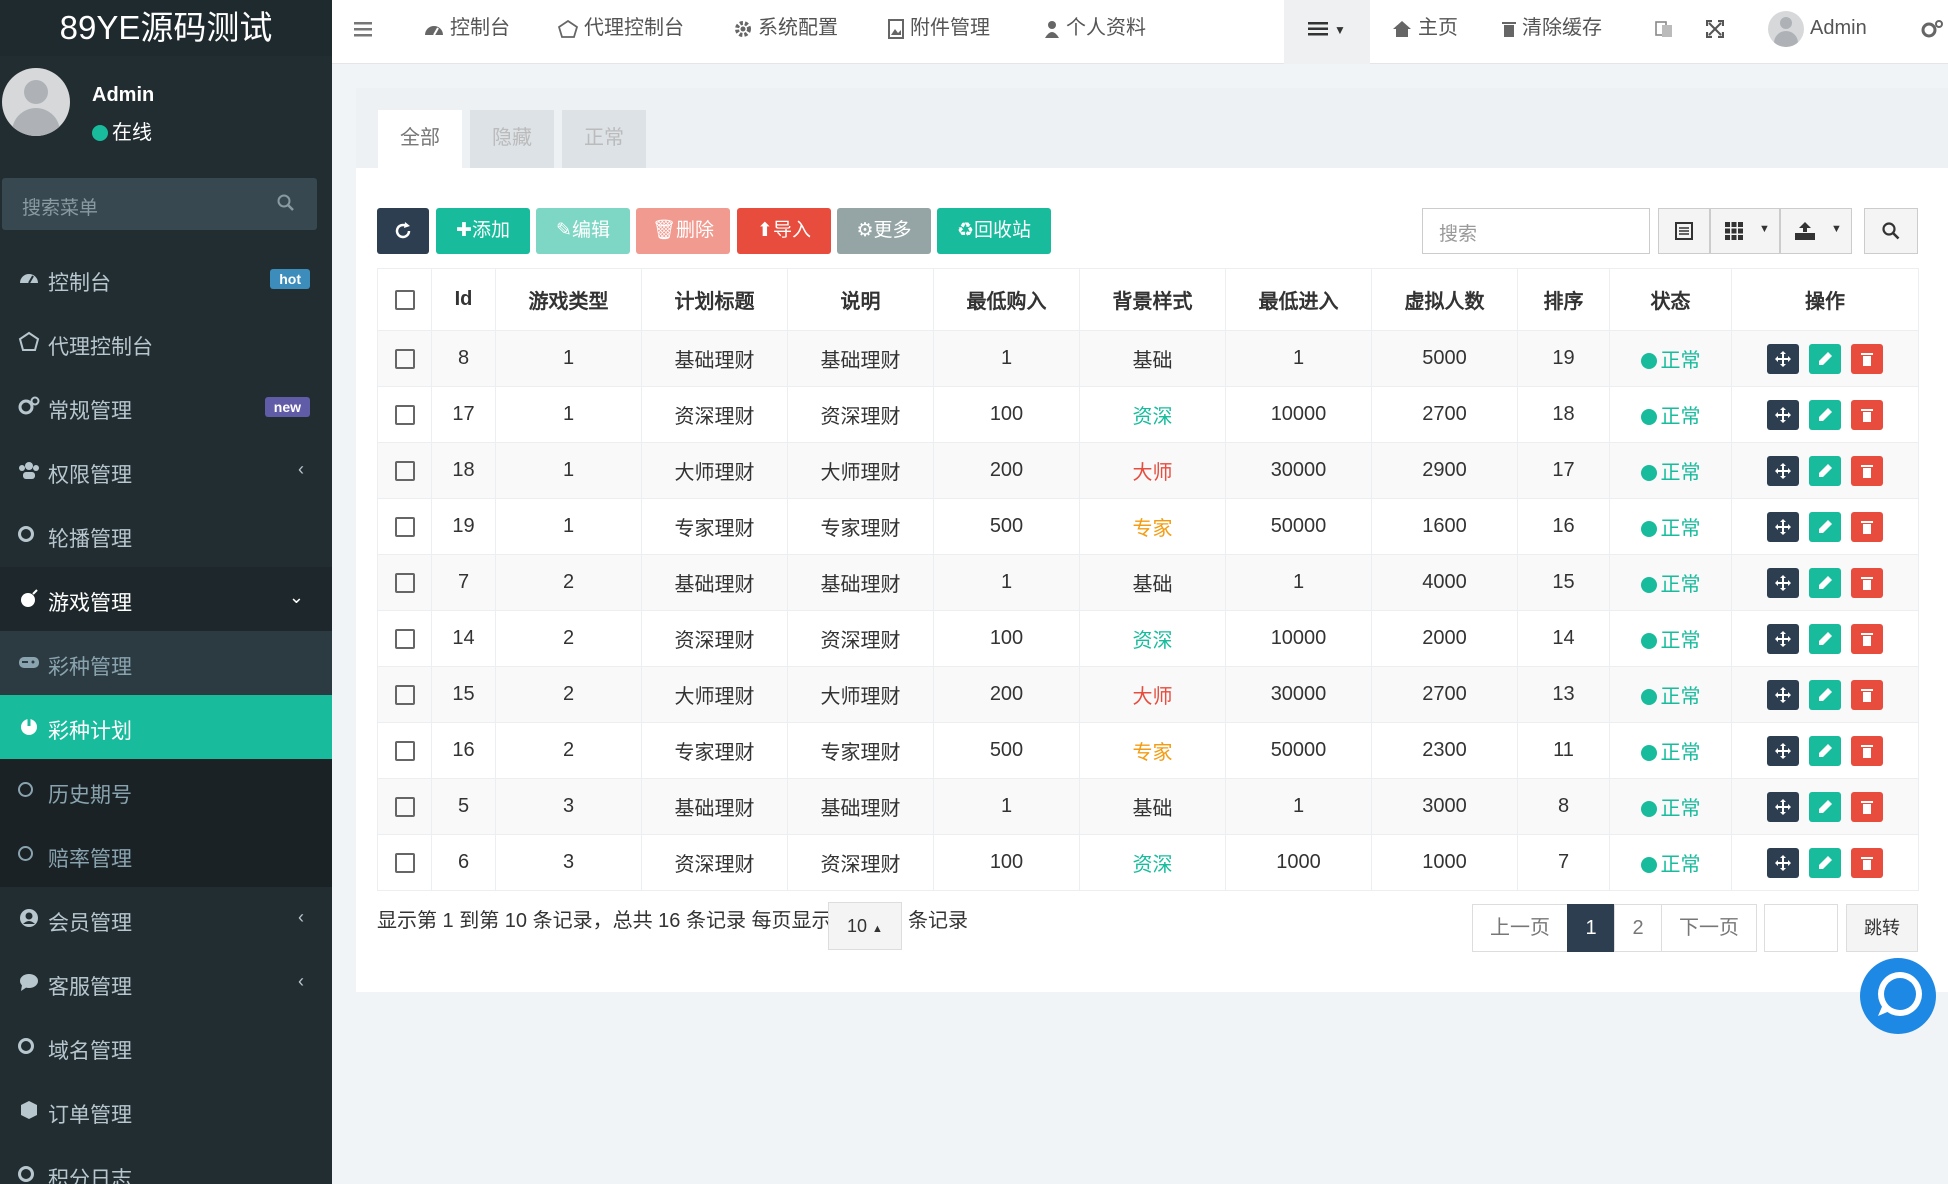  What do you see at coordinates (786, 32) in the screenshot?
I see `topnav-system-config: 系统配置` at bounding box center [786, 32].